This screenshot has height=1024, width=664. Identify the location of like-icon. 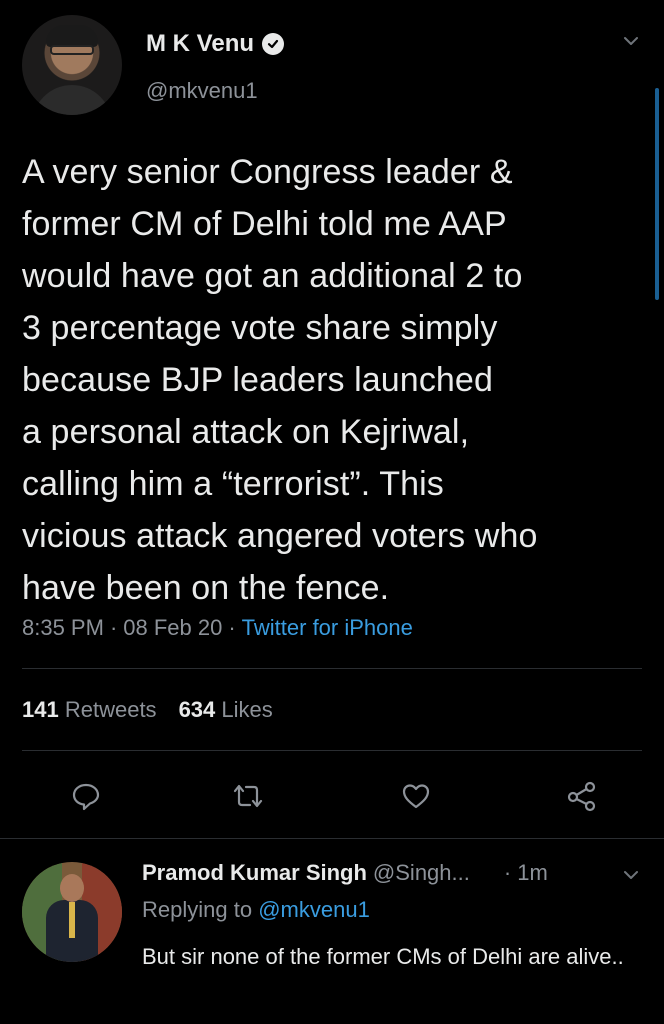
(416, 796).